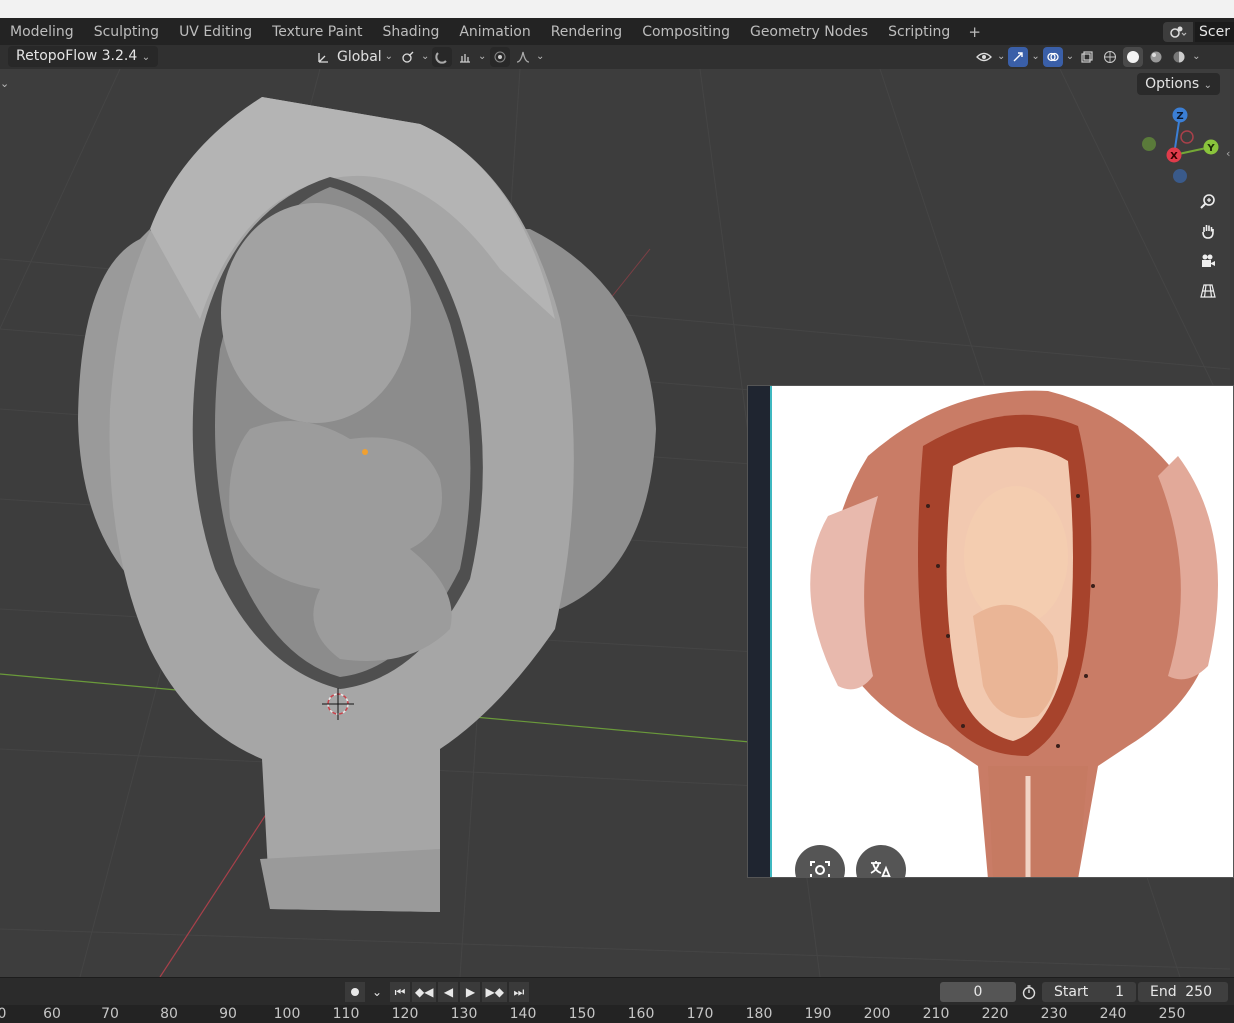 The image size is (1234, 1023). I want to click on xray-toggle-icon, so click(1087, 57).